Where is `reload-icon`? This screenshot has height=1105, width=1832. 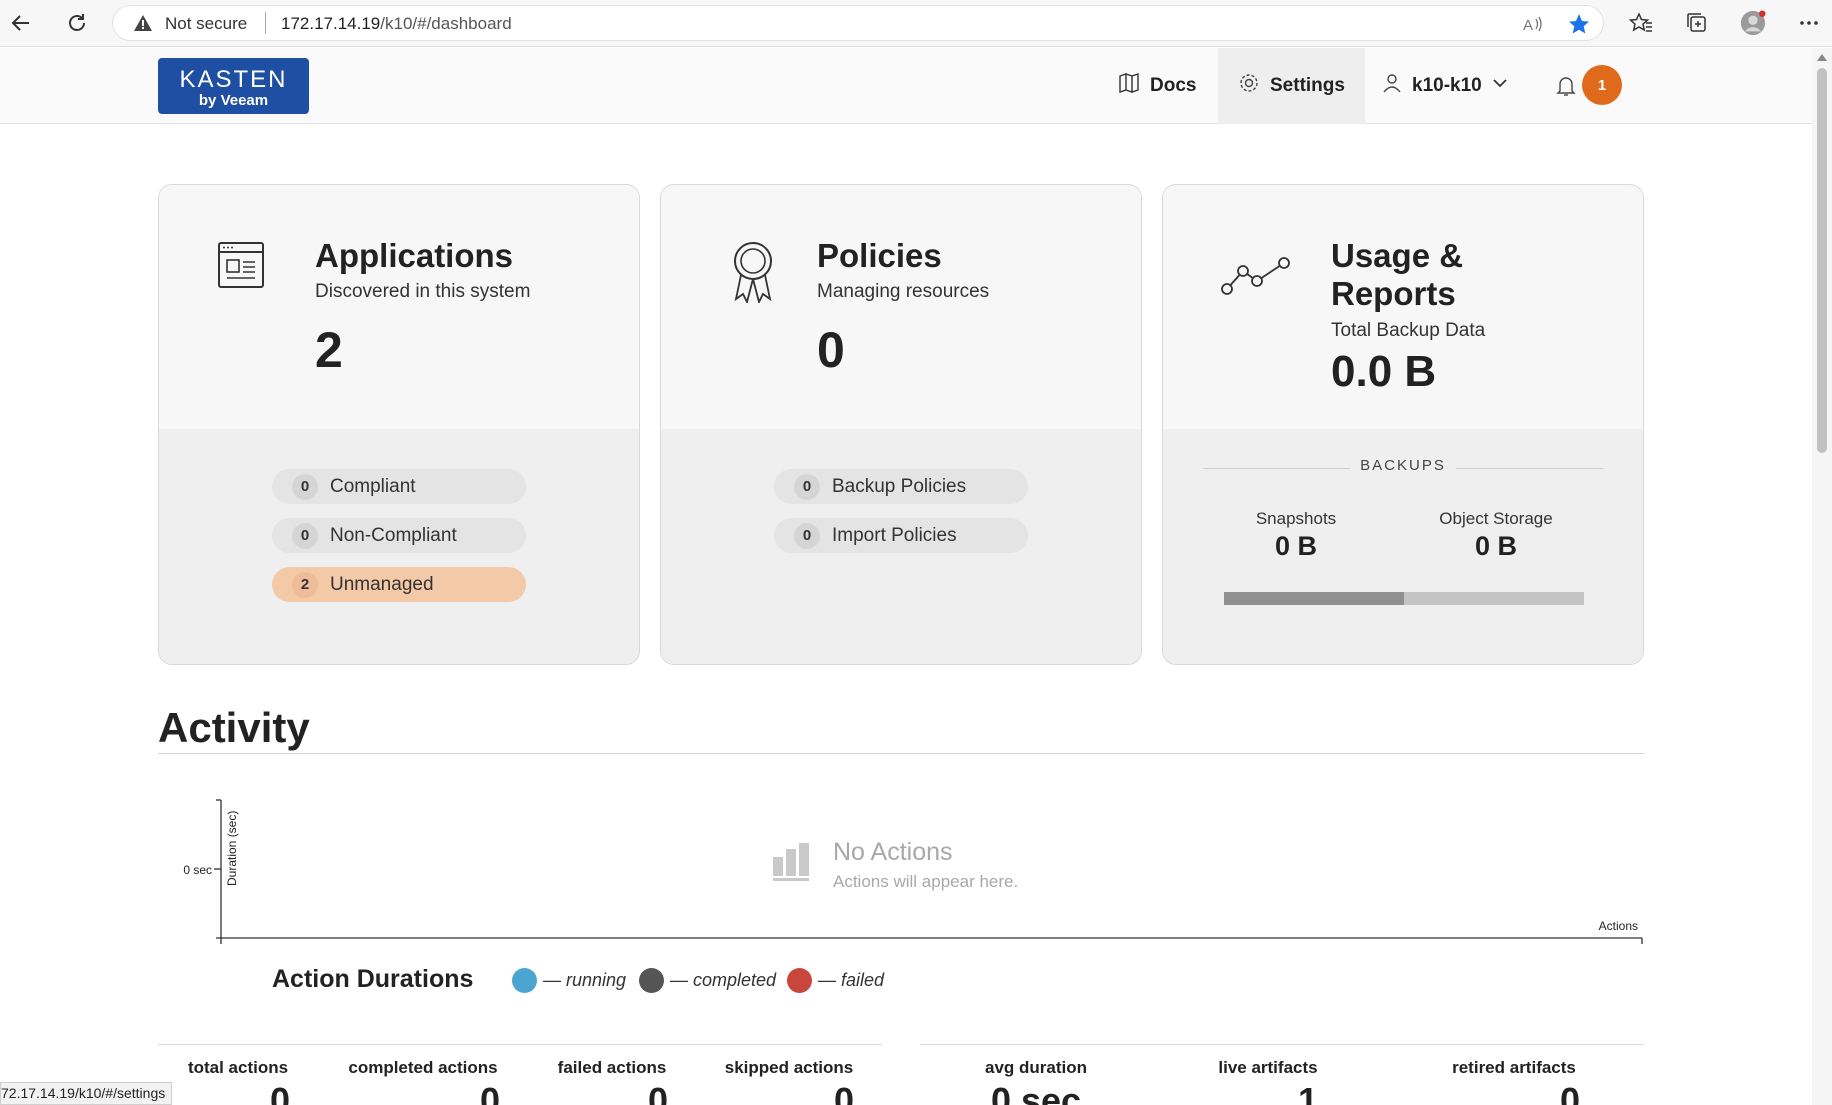
reload-icon is located at coordinates (77, 23).